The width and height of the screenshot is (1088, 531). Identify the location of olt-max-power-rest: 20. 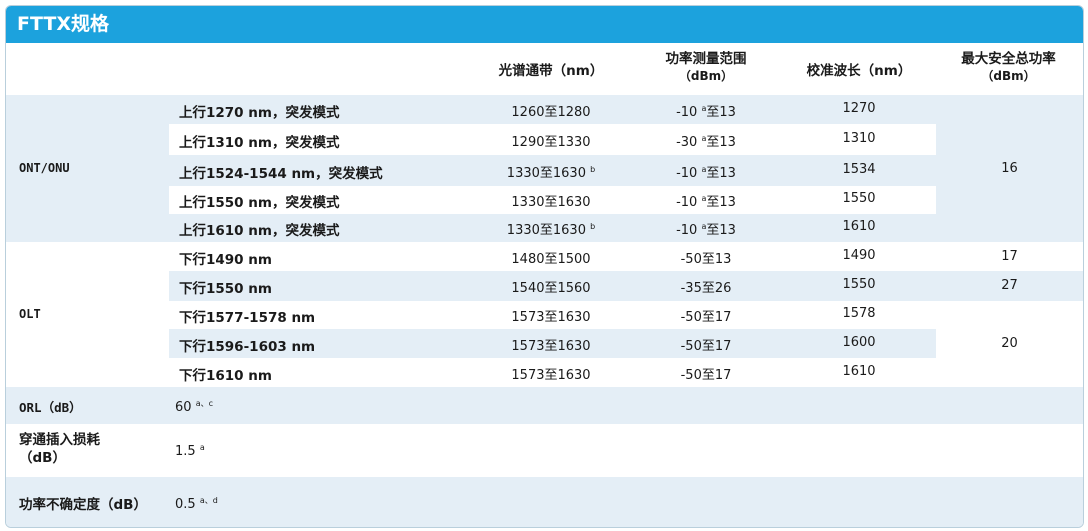
(1009, 343).